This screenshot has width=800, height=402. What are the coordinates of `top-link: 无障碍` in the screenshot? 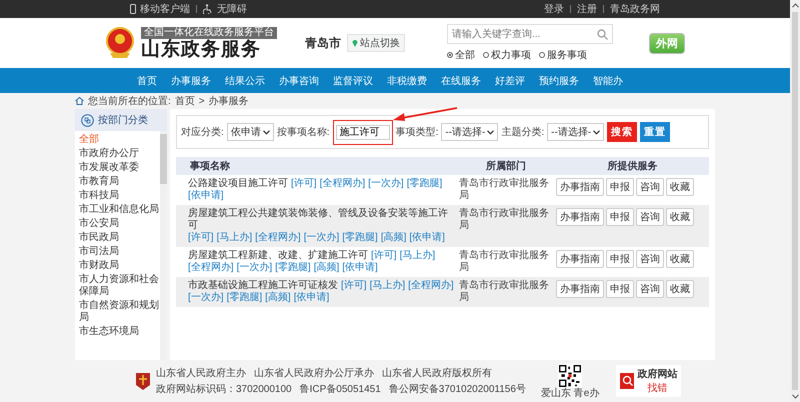 It's located at (232, 9).